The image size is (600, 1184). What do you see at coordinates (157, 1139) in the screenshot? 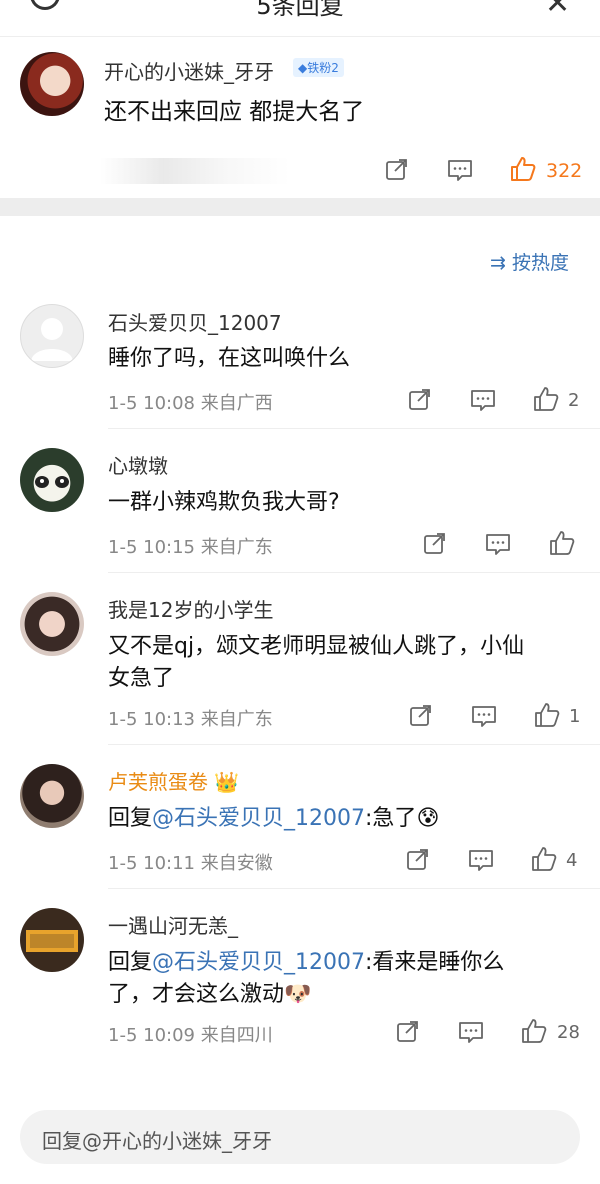
I see `reply-input-placeholder: 回复@开心的小迷妹_牙牙` at bounding box center [157, 1139].